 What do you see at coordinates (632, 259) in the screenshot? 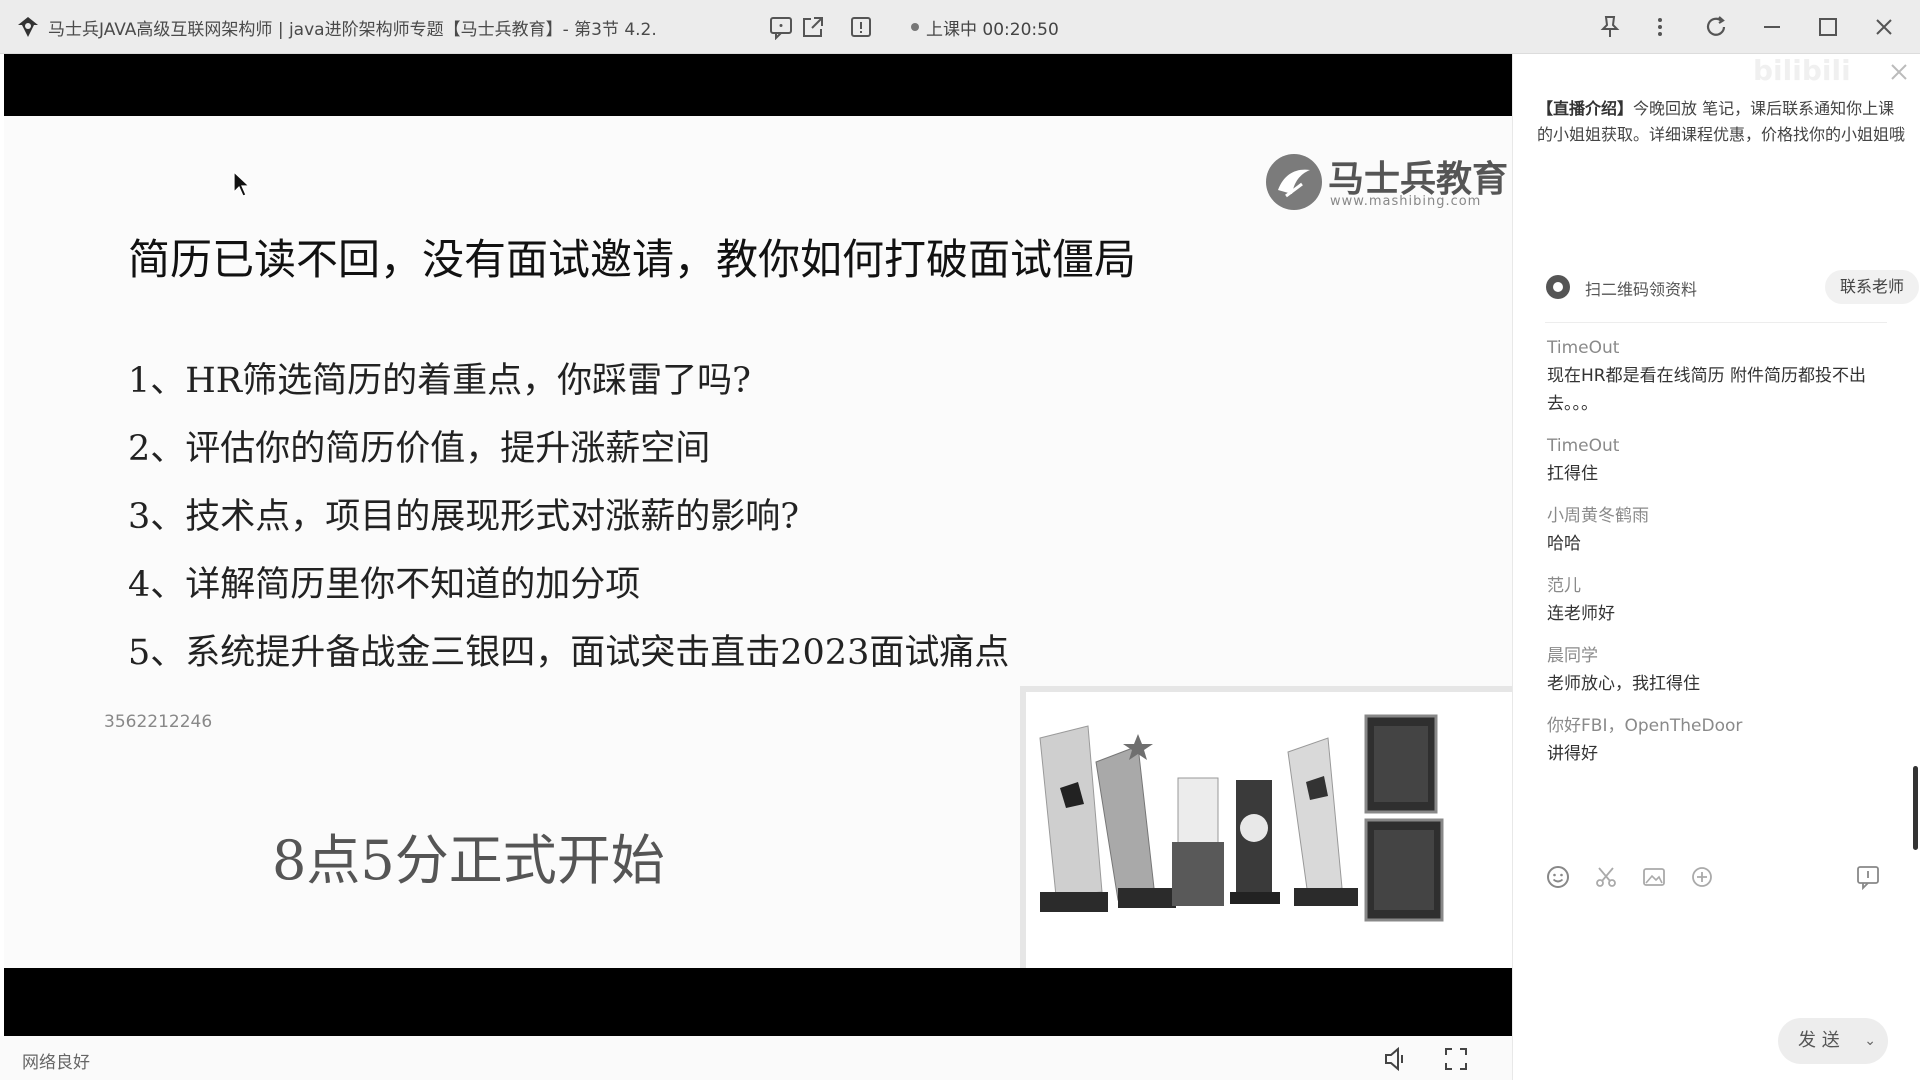
I see `slide-heading: 简历已读不回，没有面试邀请，教你如何打破面试僵局` at bounding box center [632, 259].